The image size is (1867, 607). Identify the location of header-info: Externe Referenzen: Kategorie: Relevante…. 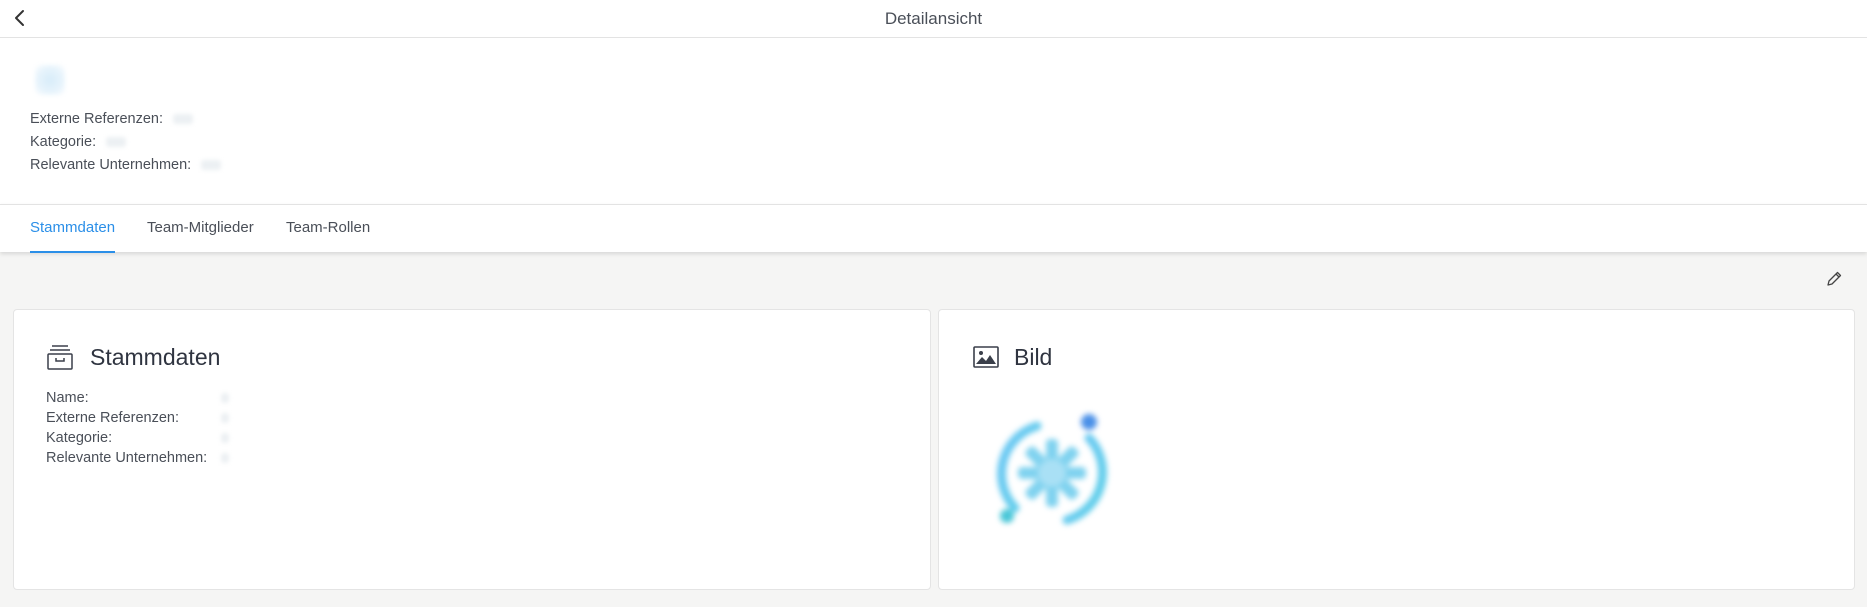
(126, 142).